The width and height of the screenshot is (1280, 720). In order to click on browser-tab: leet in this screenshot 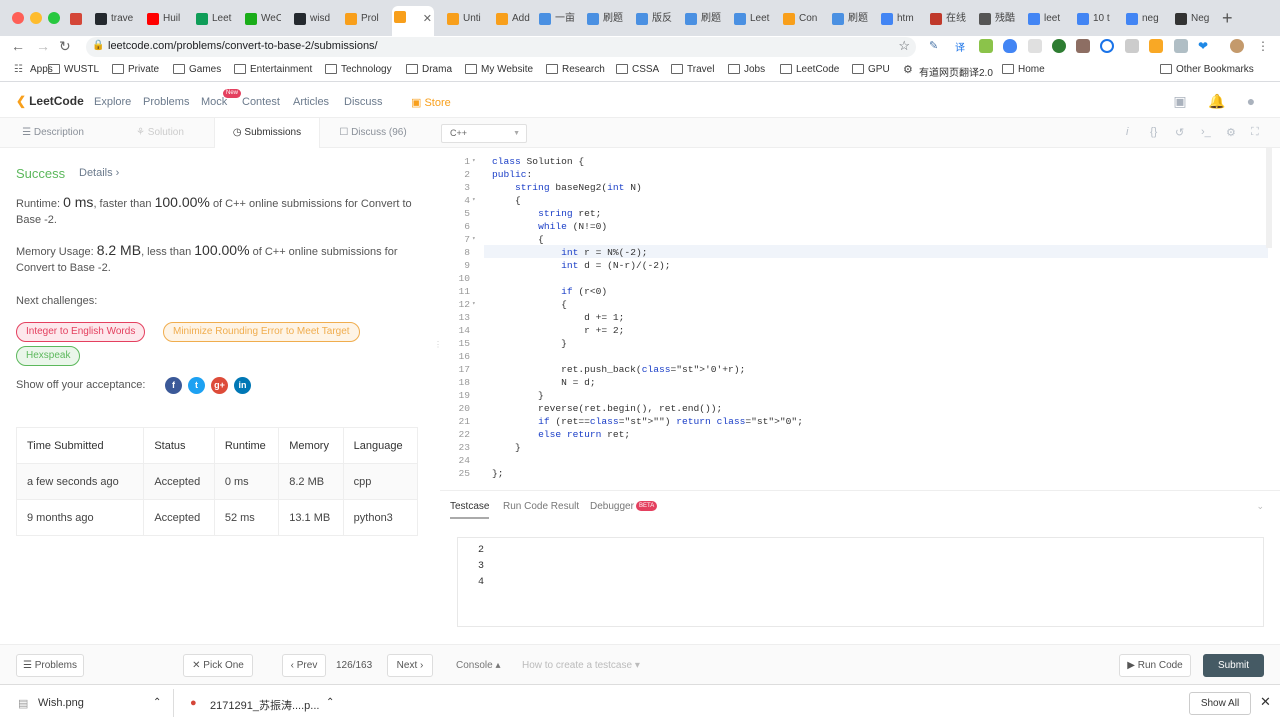, I will do `click(1046, 19)`.